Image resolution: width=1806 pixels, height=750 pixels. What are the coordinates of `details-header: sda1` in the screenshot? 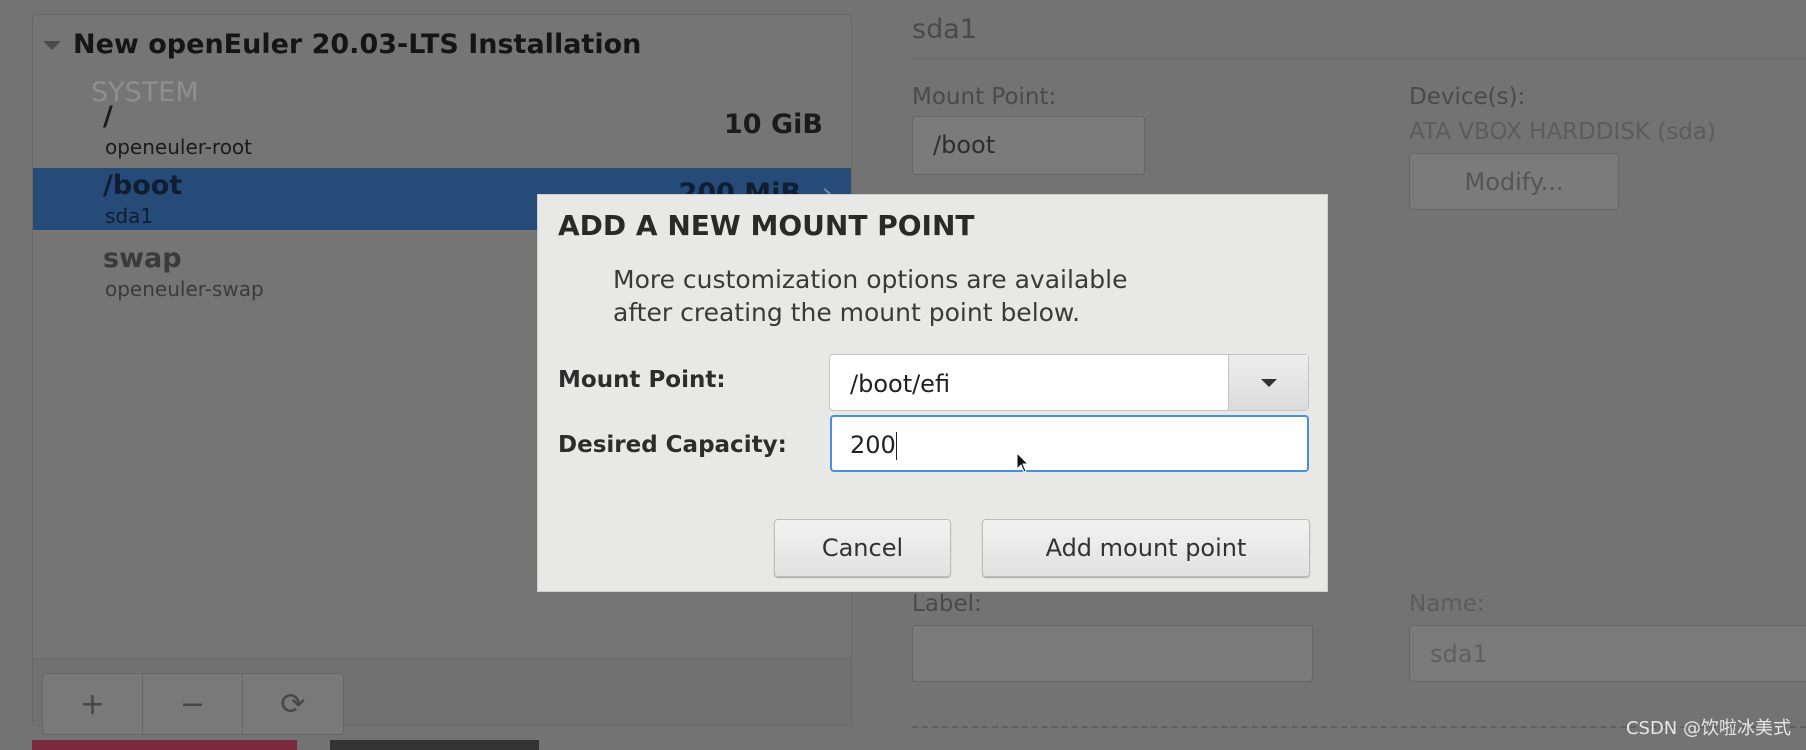 It's located at (944, 29).